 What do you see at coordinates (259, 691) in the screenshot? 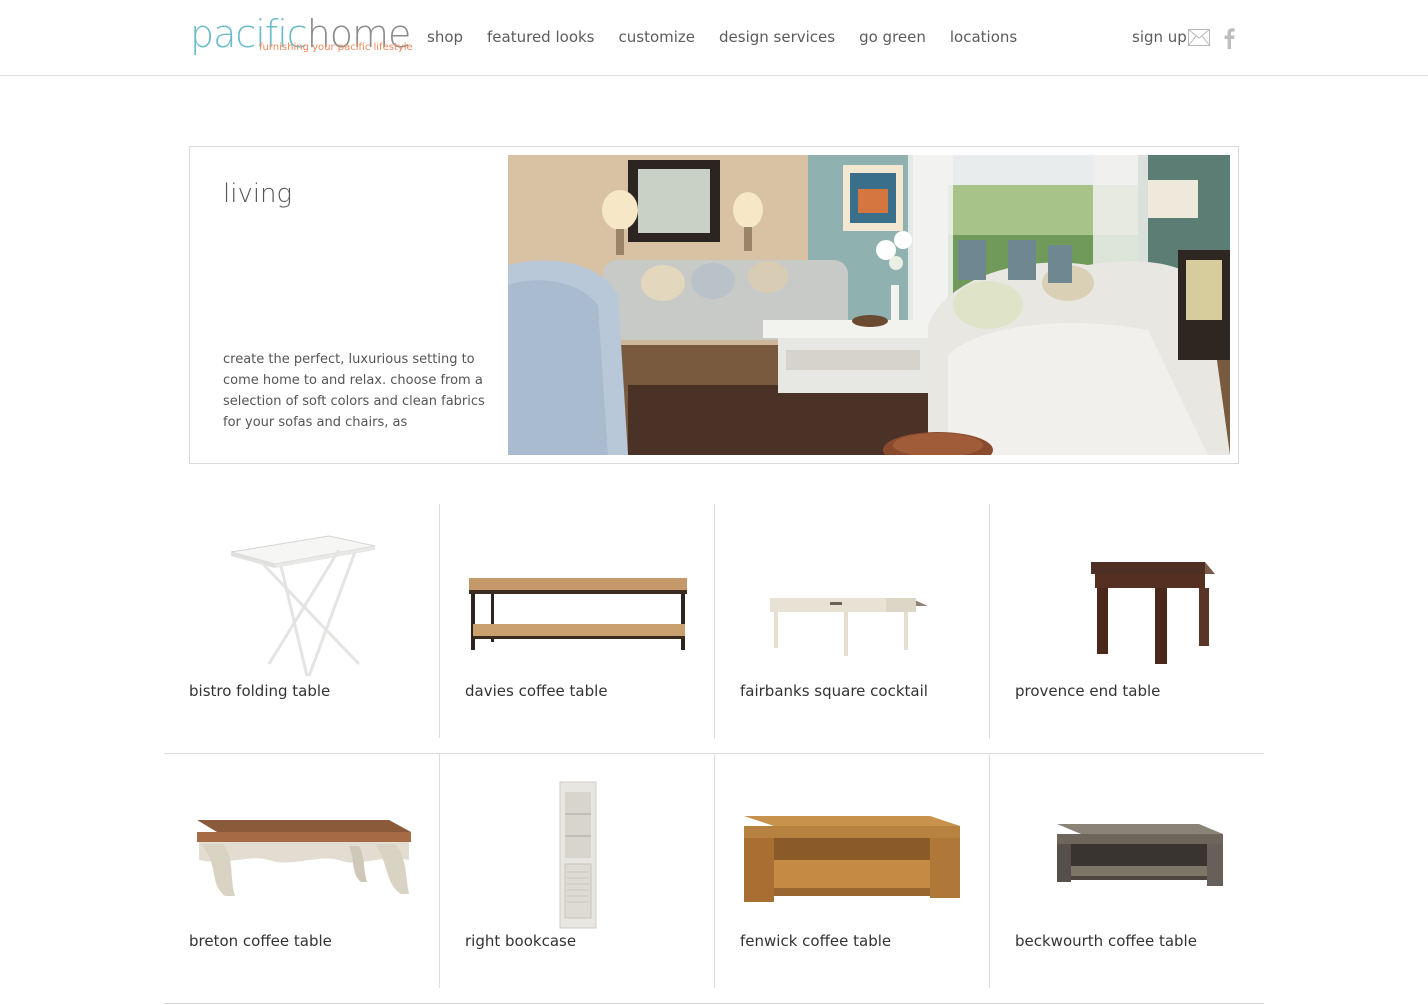
I see `product-name: bistro folding table` at bounding box center [259, 691].